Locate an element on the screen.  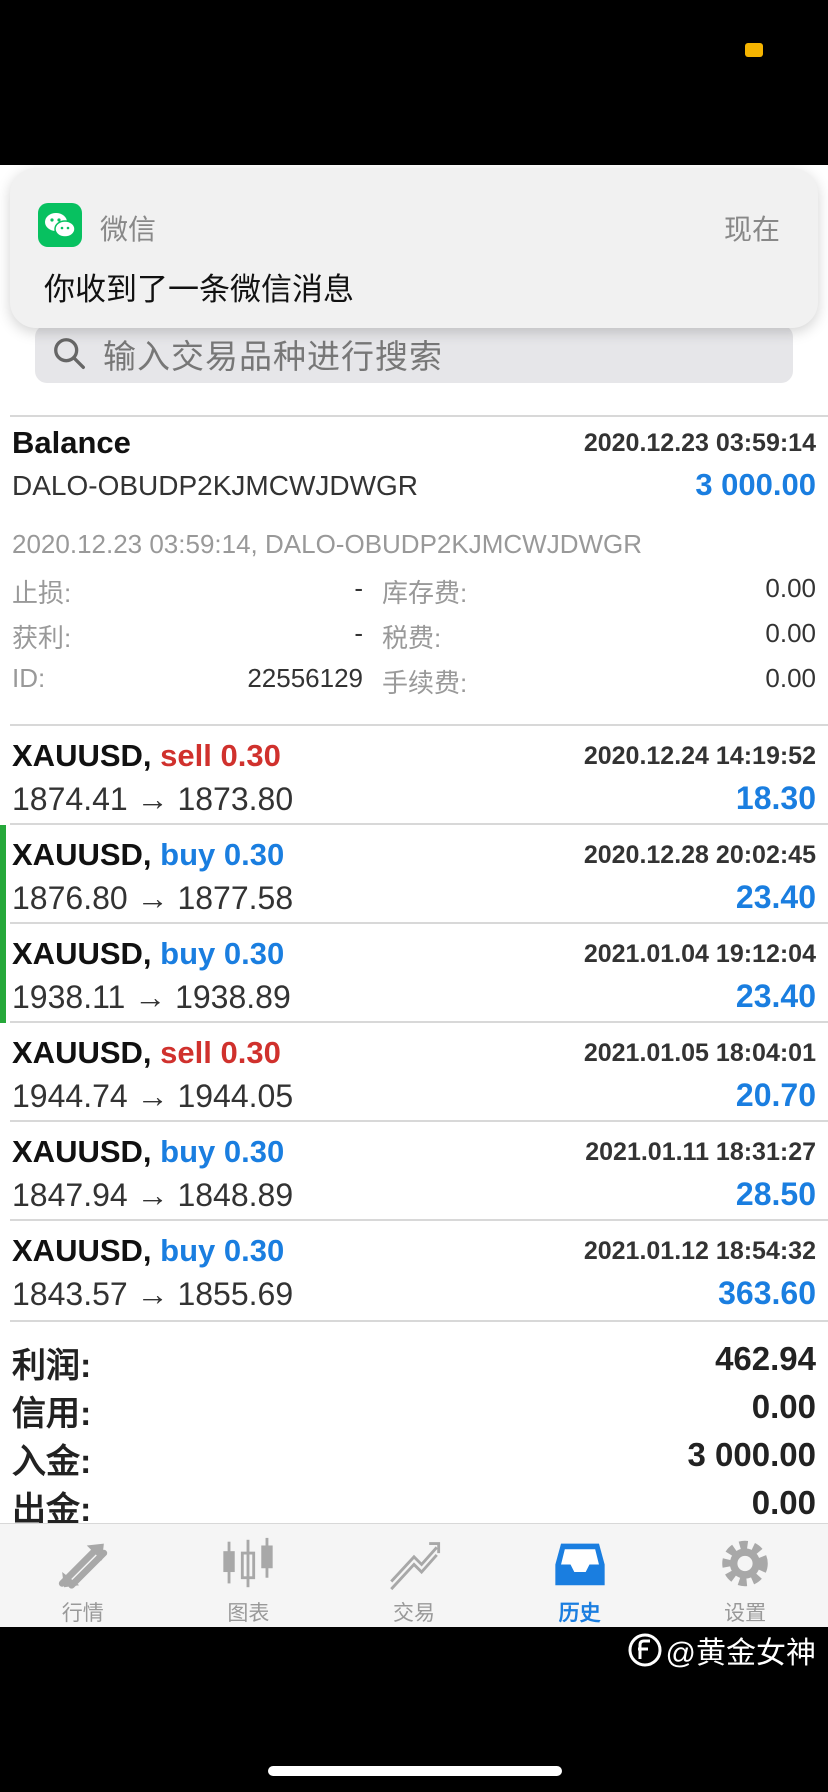
tab-charts: 图表 is located at coordinates (249, 1575).